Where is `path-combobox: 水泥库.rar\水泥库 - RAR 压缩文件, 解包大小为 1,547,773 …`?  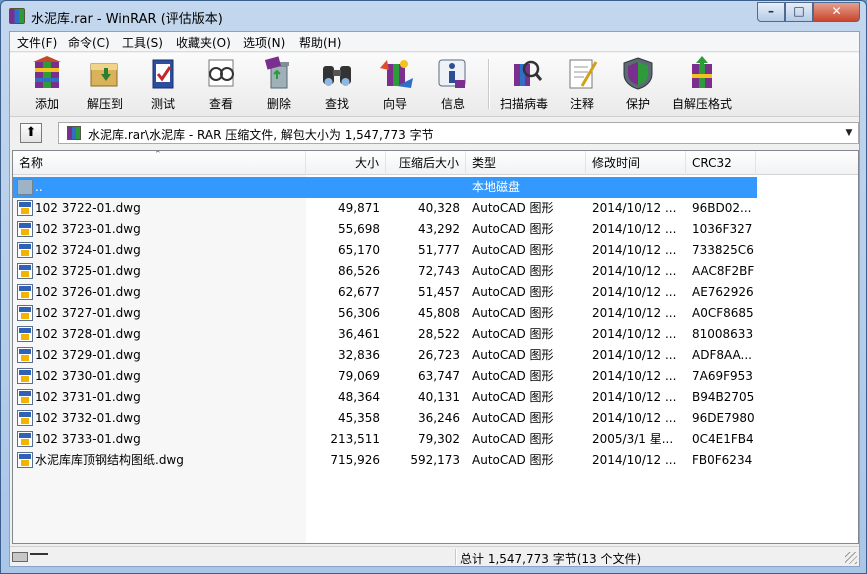 path-combobox: 水泥库.rar\水泥库 - RAR 压缩文件, 解包大小为 1,547,773 … is located at coordinates (458, 133).